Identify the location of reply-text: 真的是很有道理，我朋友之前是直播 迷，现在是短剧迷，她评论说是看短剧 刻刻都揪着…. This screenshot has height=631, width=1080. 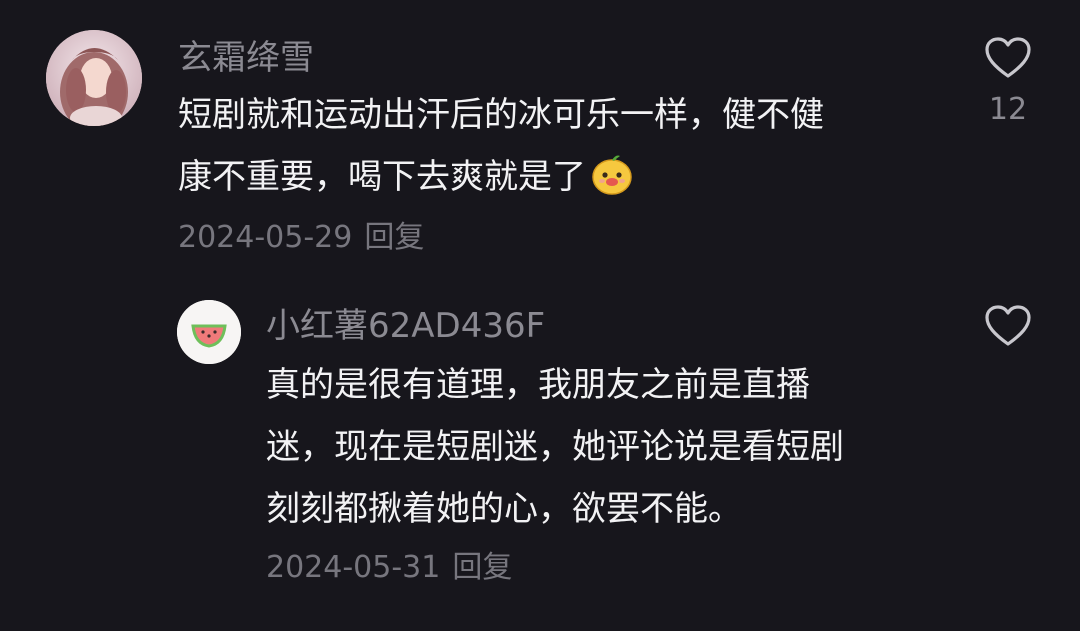
(555, 447).